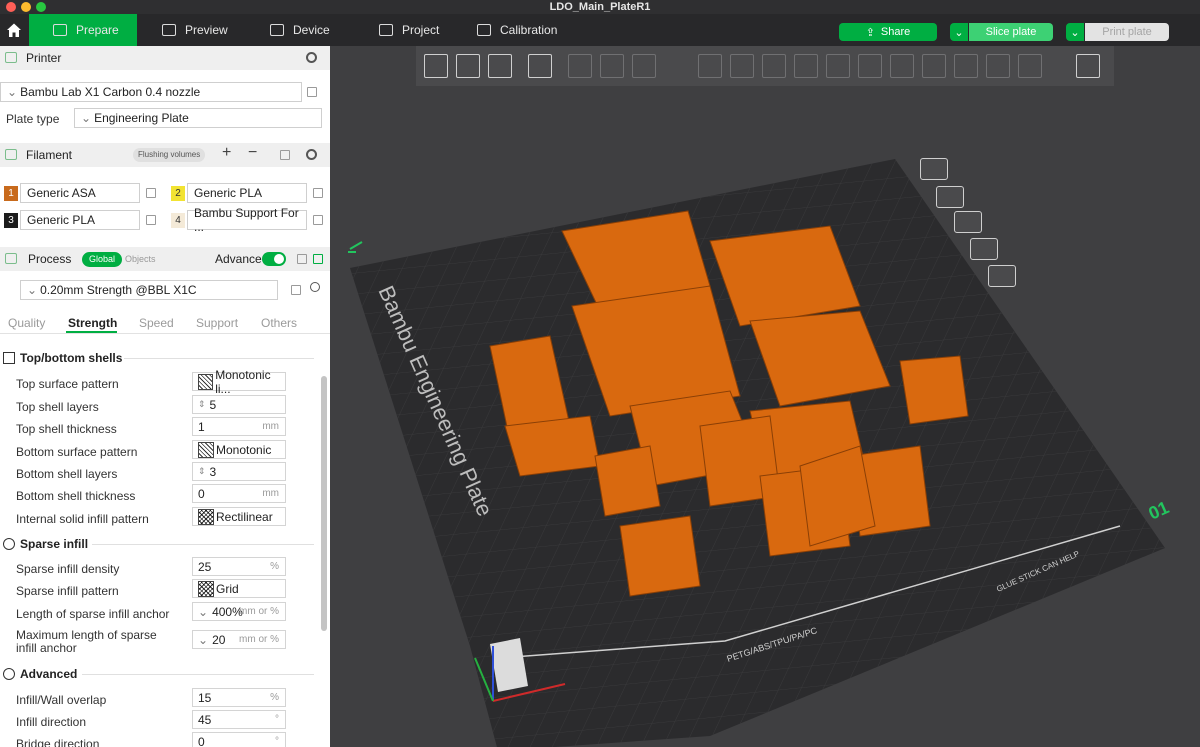 The height and width of the screenshot is (747, 1200). I want to click on process-preset-select: ⌄ 0.20mm Strength @BBL X1C, so click(149, 290).